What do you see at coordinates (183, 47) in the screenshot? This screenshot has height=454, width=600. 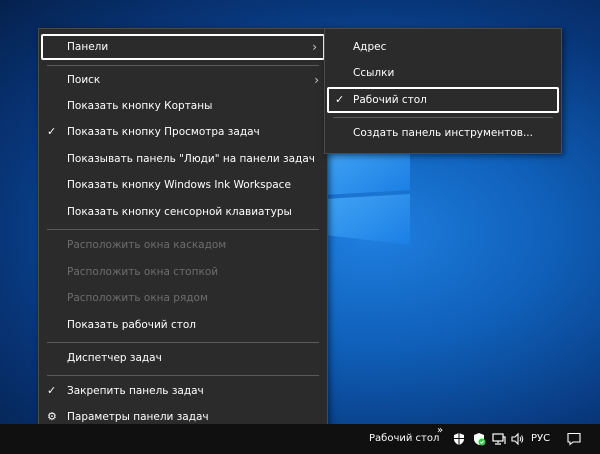 I see `menu-item-toolbars: Панели ›` at bounding box center [183, 47].